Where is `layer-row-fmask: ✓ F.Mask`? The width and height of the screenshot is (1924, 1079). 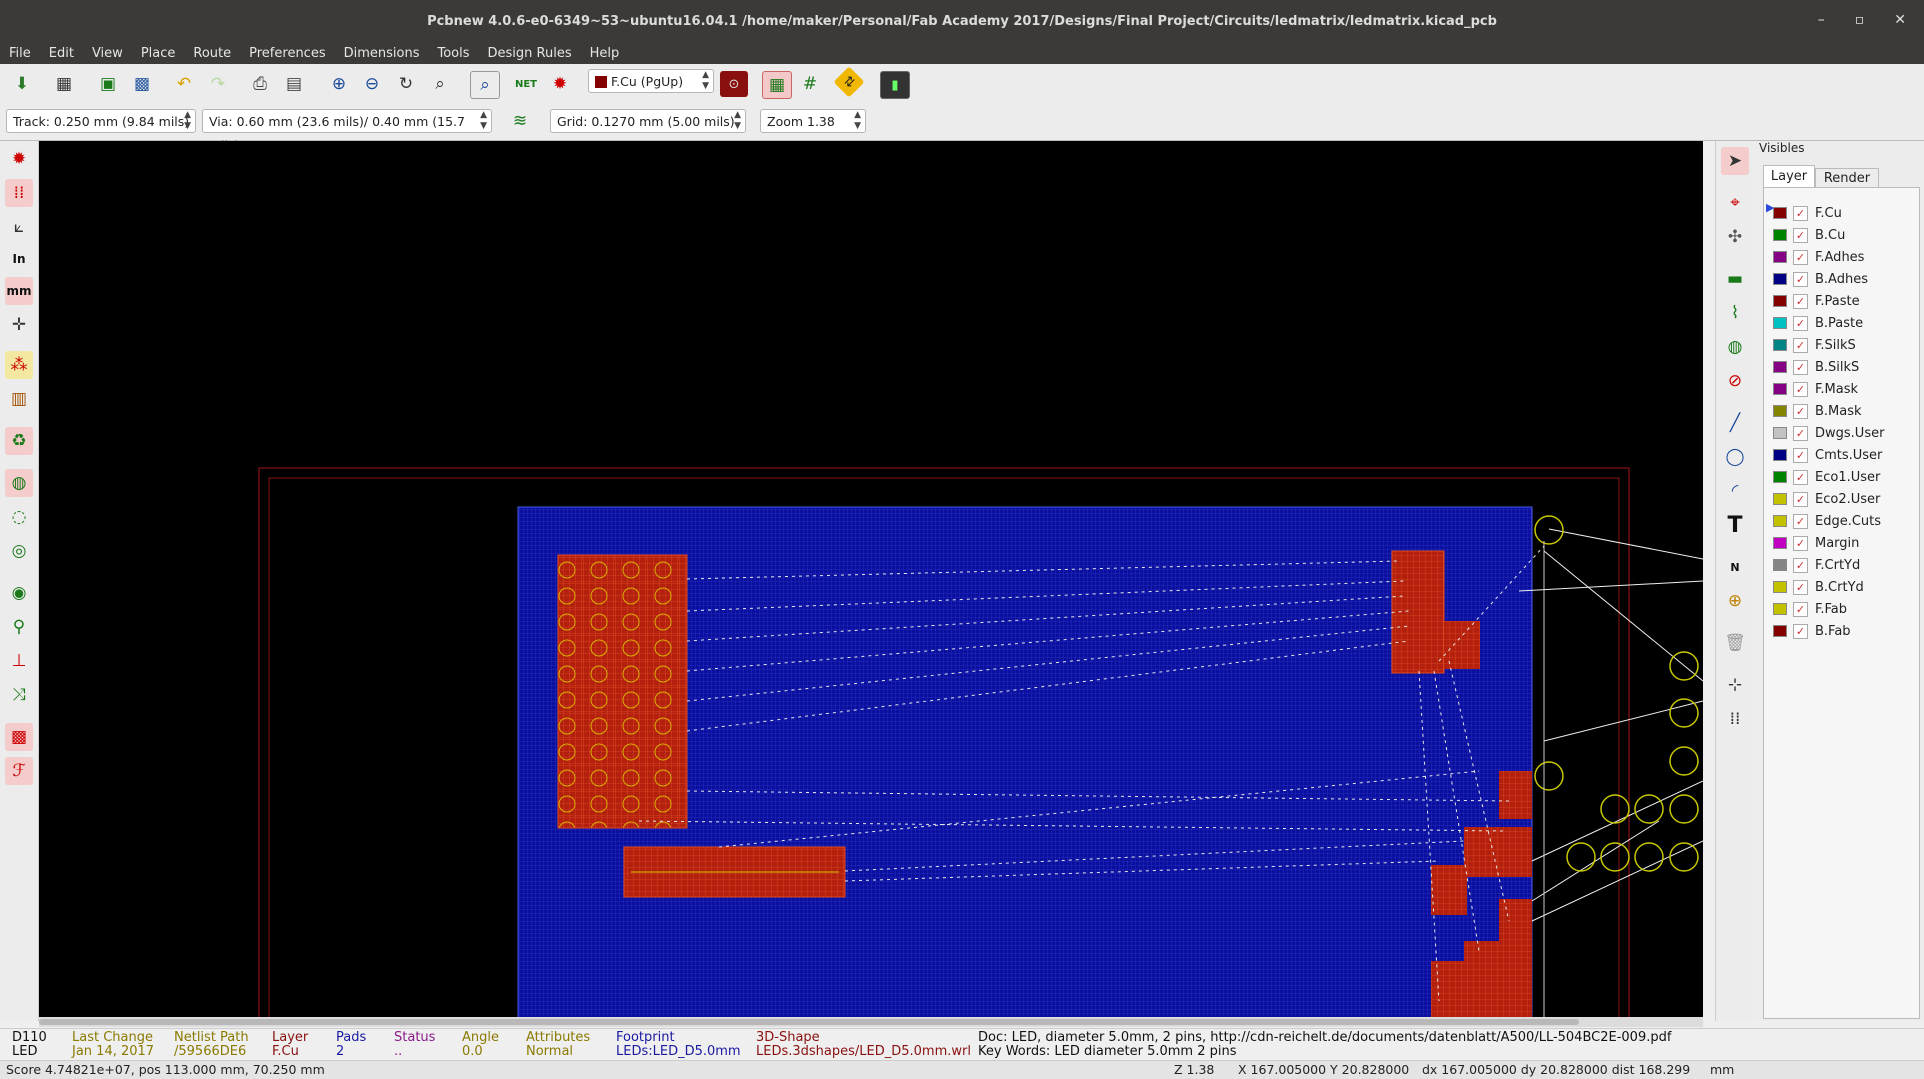
layer-row-fmask: ✓ F.Mask is located at coordinates (1815, 389).